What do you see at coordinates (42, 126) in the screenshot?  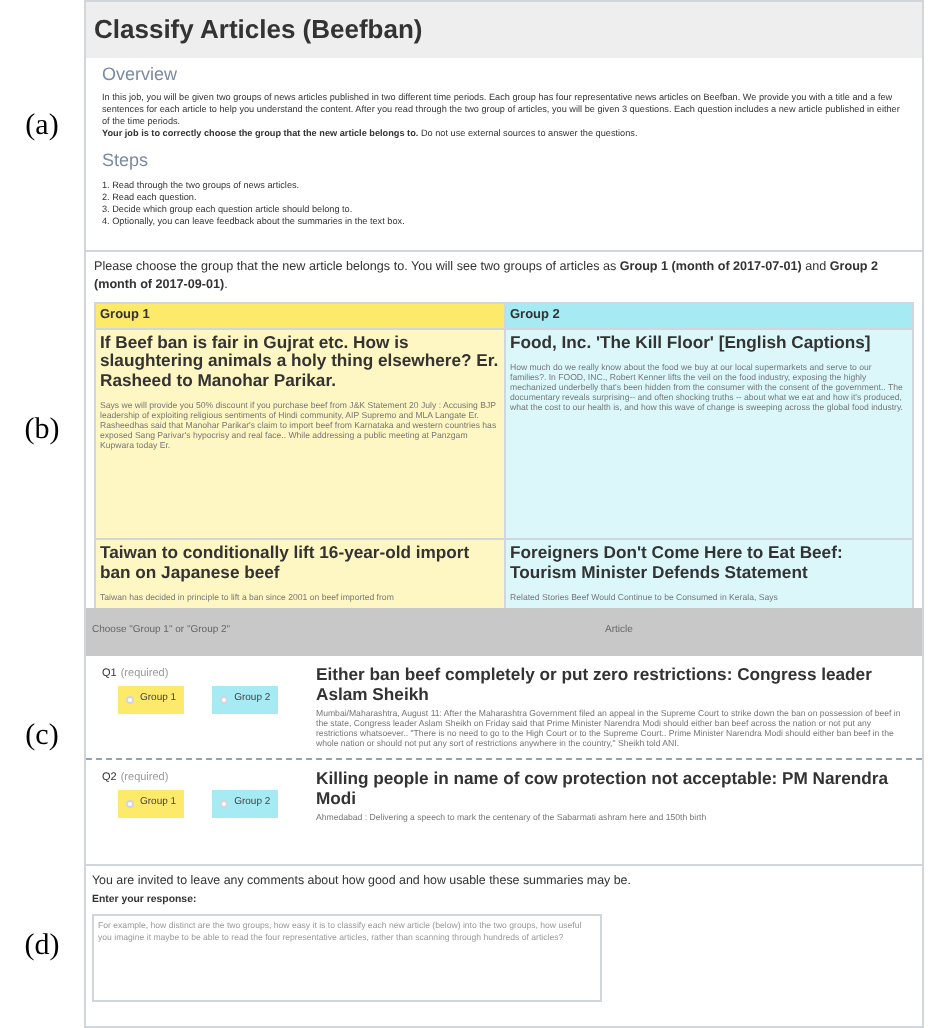 I see `panel-label: (a)` at bounding box center [42, 126].